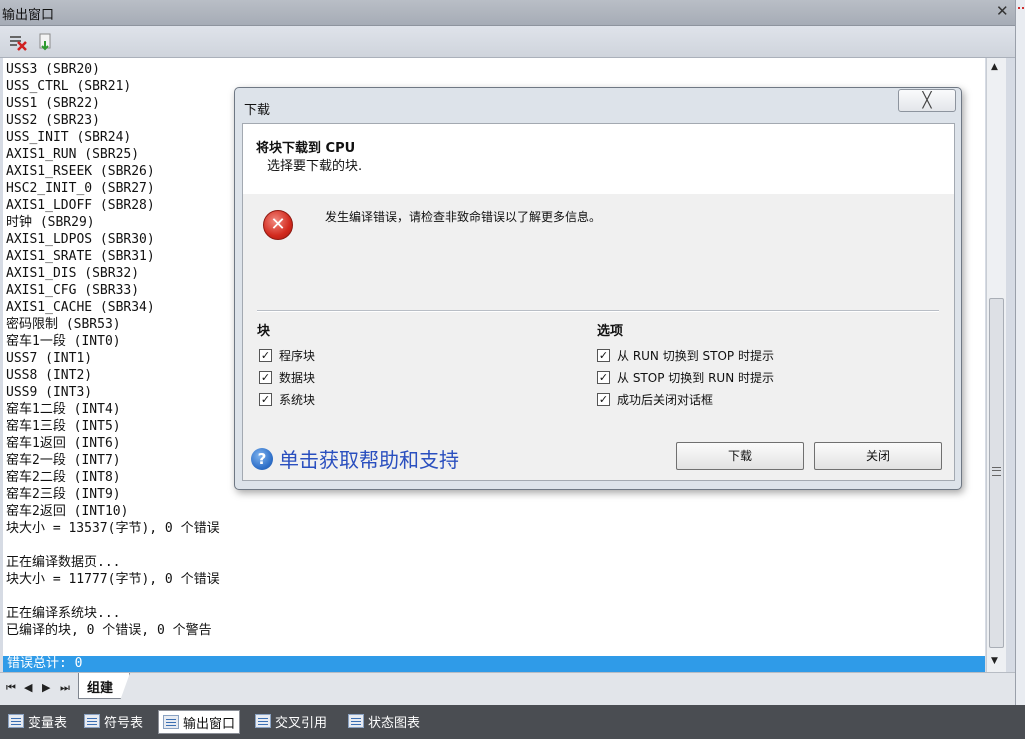  Describe the element at coordinates (80, 171) in the screenshot. I see `log-line: AXIS1_RSEEK (SBR26)` at that location.